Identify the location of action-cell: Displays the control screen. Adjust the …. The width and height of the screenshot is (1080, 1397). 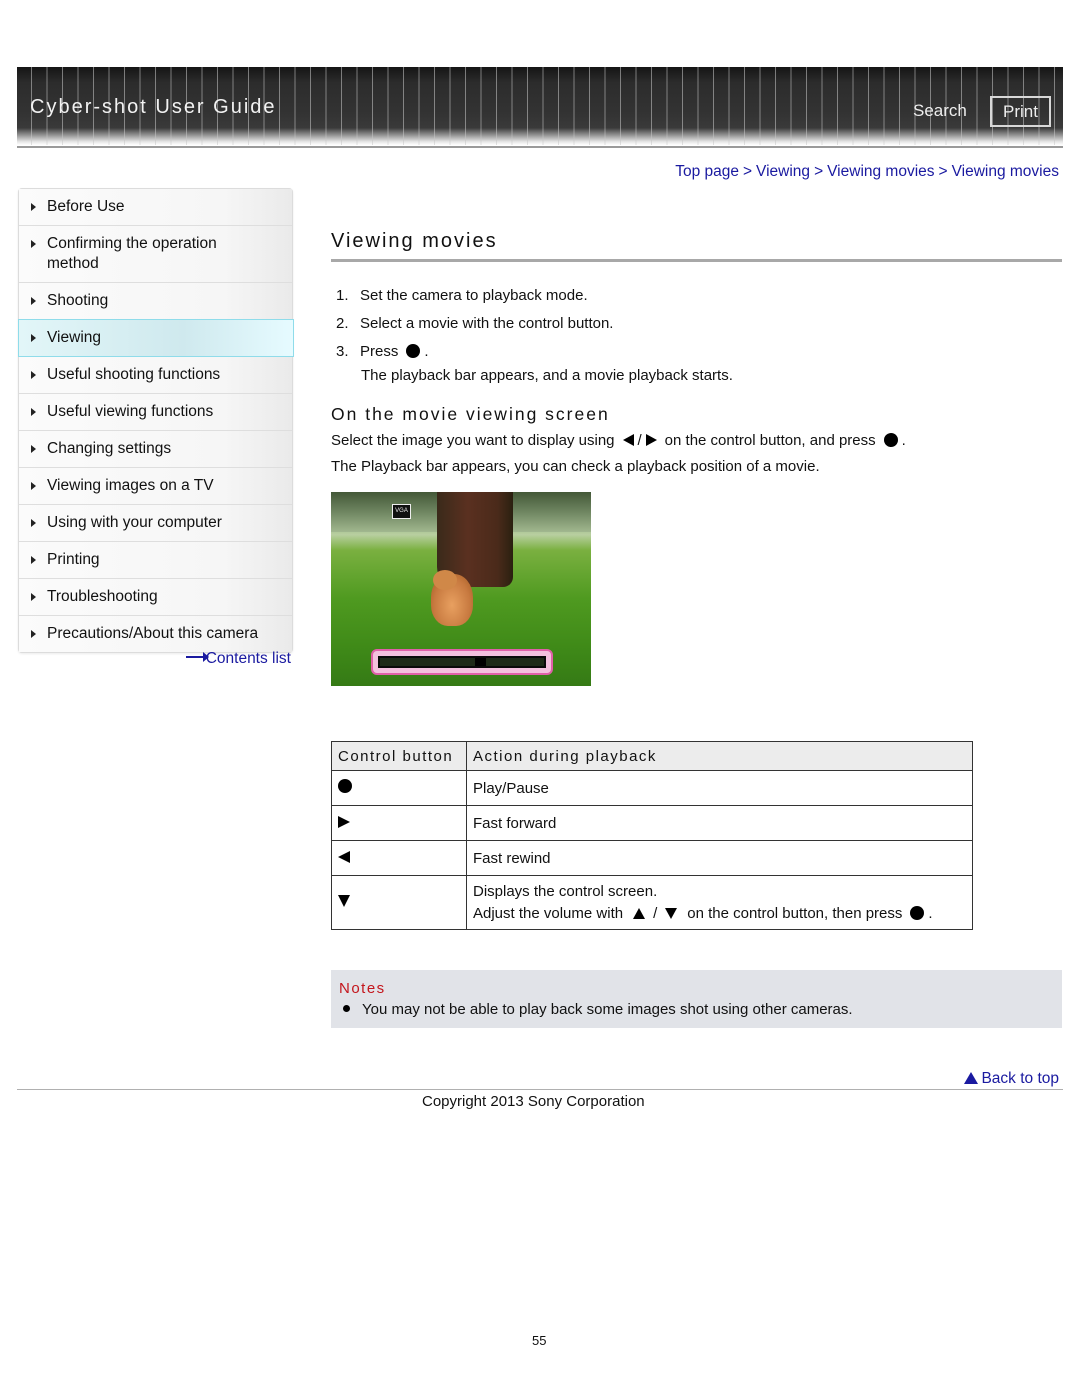
(719, 902).